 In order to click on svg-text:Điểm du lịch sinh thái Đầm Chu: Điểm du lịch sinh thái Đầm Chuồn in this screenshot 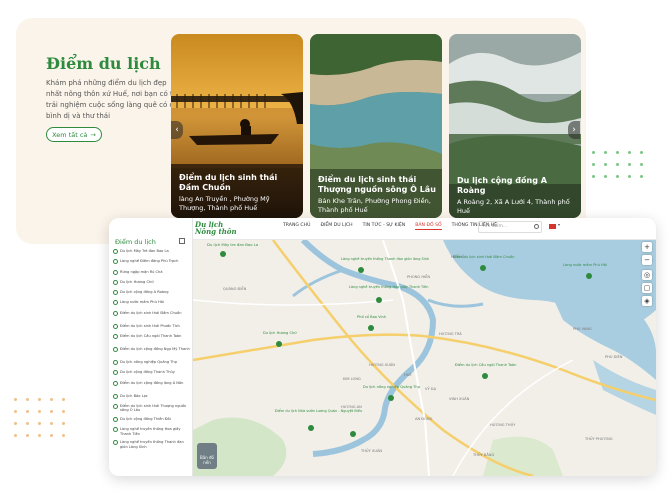, I will do `click(484, 256)`.